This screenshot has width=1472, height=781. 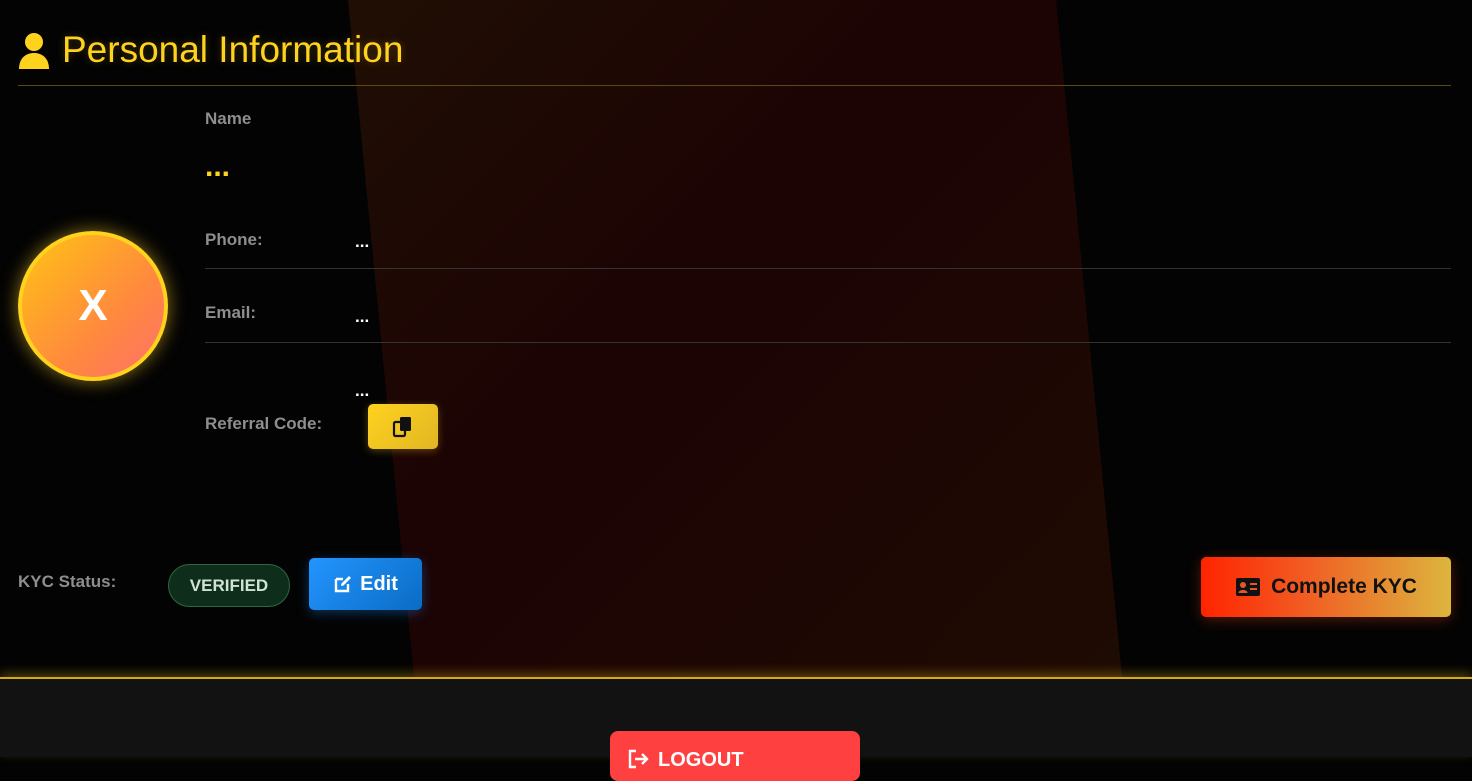 I want to click on kyc-status-badge: VERIFIED, so click(x=229, y=585).